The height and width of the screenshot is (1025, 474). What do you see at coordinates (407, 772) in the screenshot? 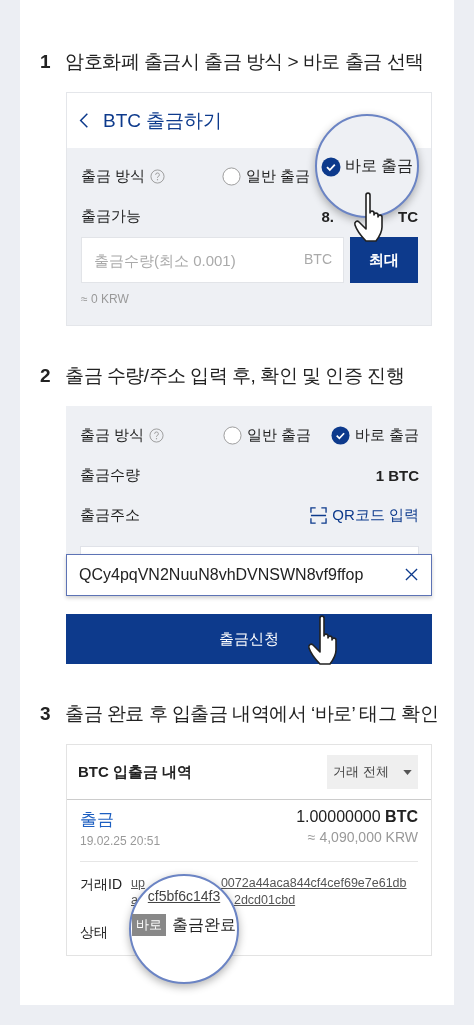
I see `caret-icon` at bounding box center [407, 772].